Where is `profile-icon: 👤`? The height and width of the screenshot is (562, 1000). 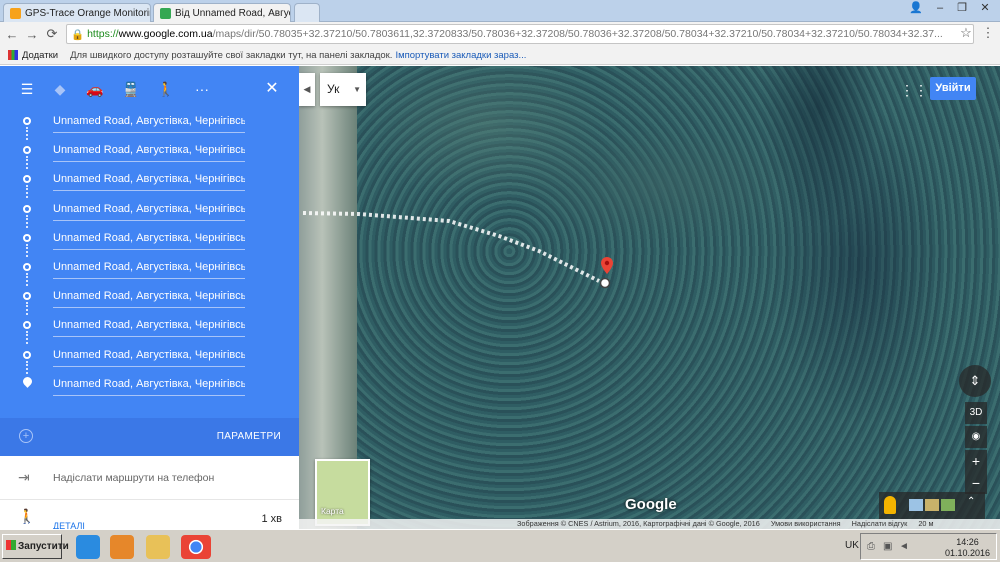 profile-icon: 👤 is located at coordinates (916, 8).